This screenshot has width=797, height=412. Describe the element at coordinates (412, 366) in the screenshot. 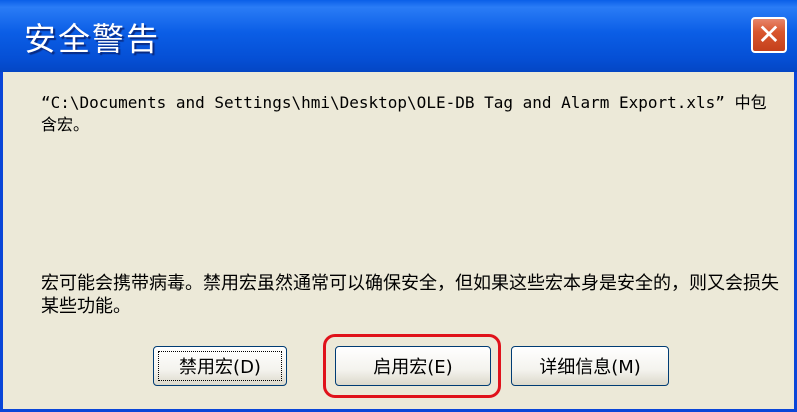

I see `highlight-annotation` at that location.